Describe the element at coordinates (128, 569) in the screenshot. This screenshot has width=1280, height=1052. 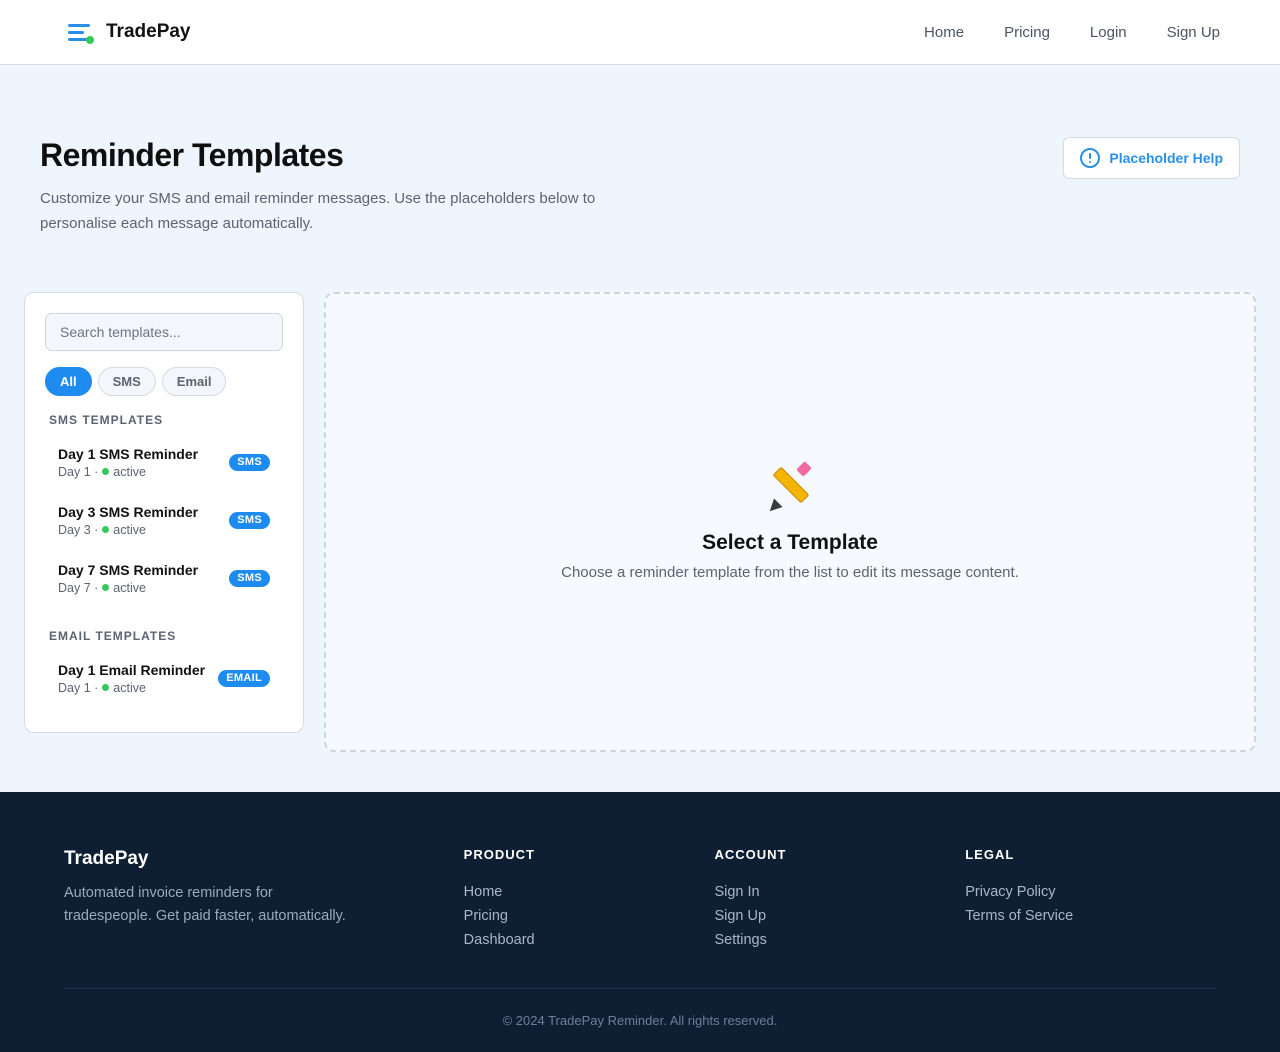
I see `template-name: Day 7 SMS Reminder` at that location.